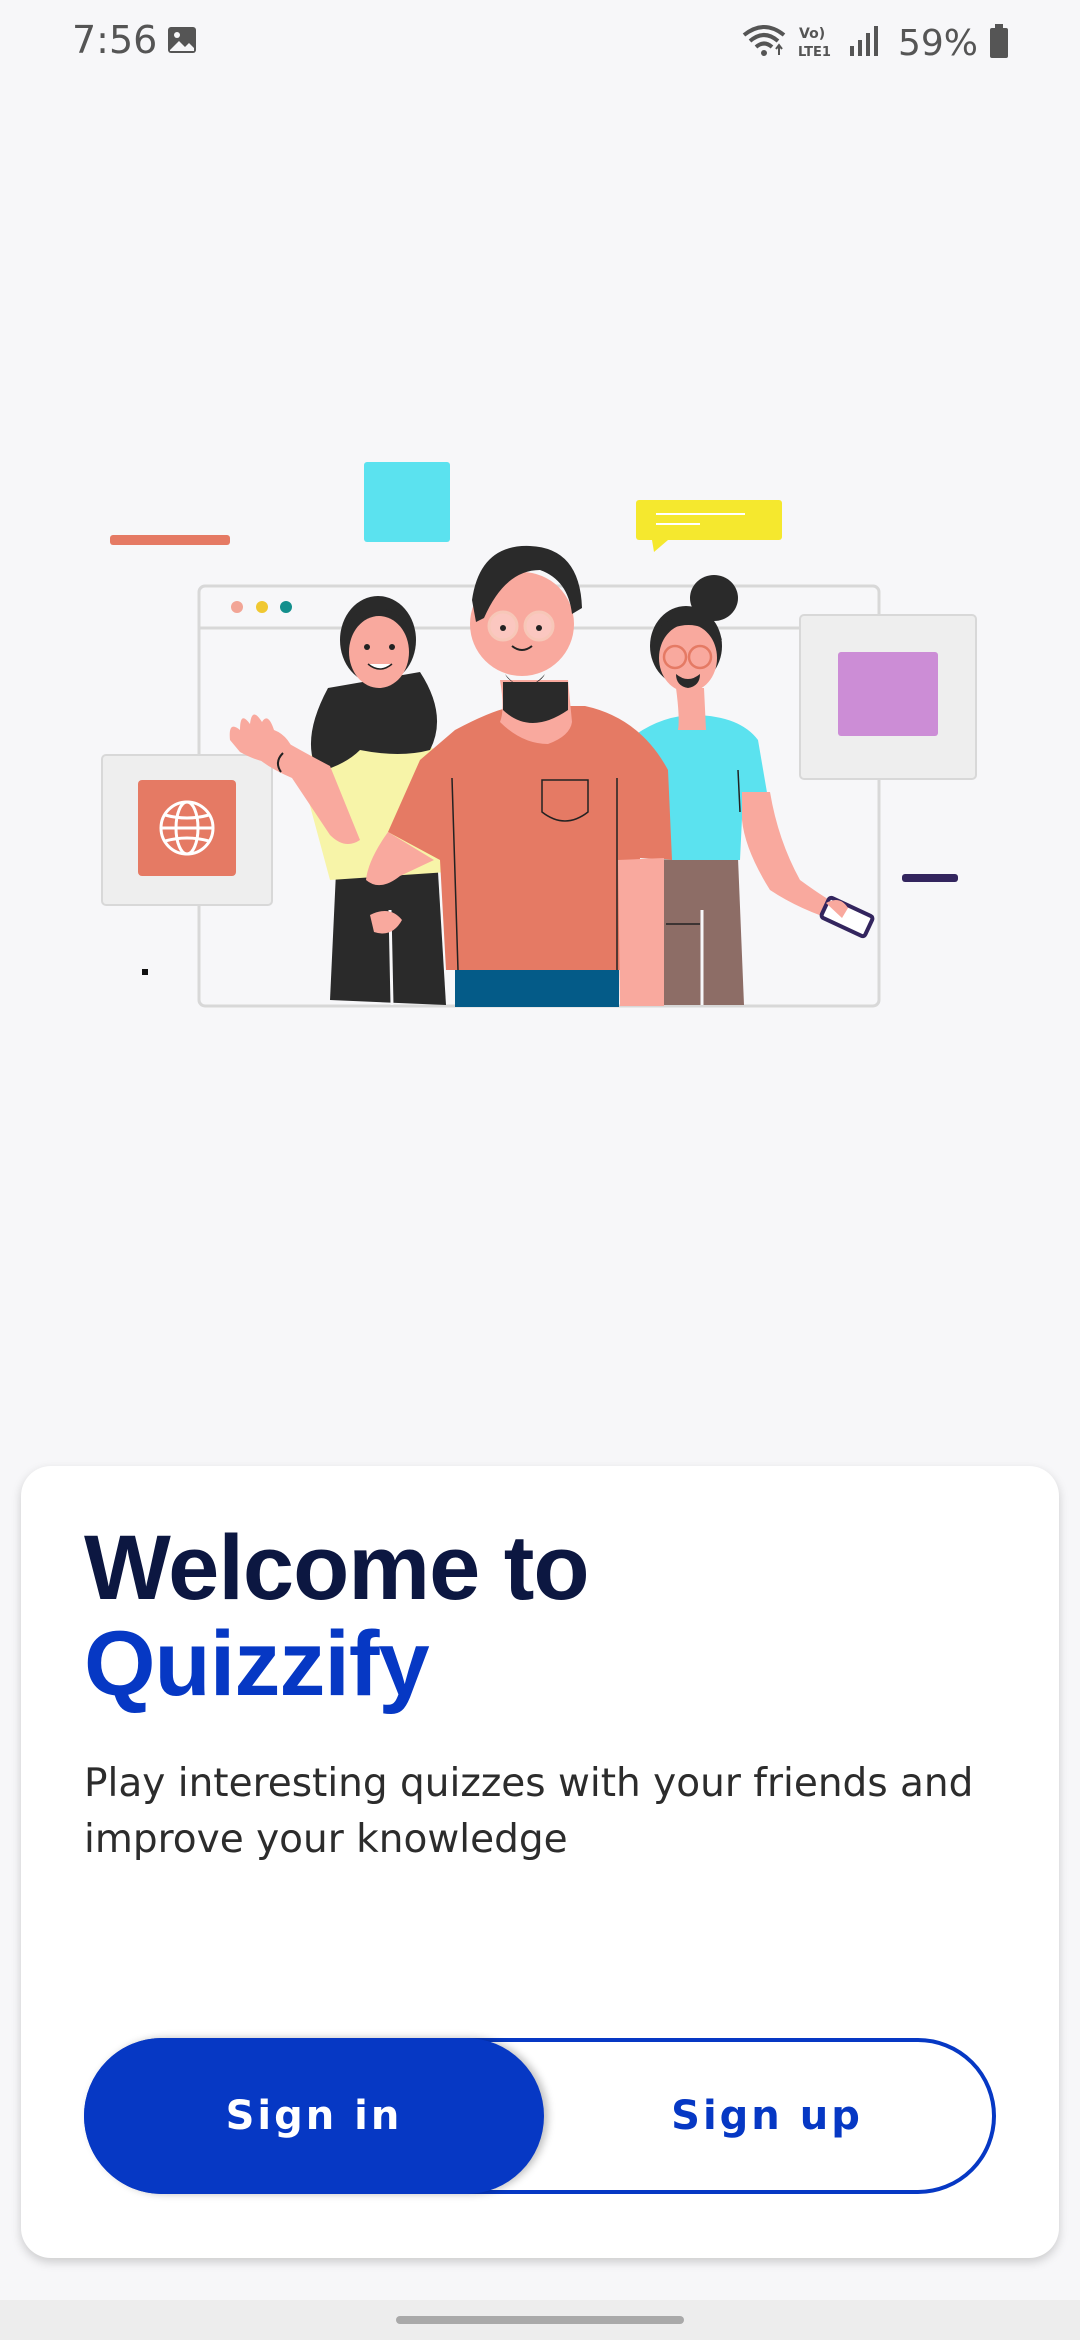  Describe the element at coordinates (814, 52) in the screenshot. I see `svg-text: LTE1` at that location.